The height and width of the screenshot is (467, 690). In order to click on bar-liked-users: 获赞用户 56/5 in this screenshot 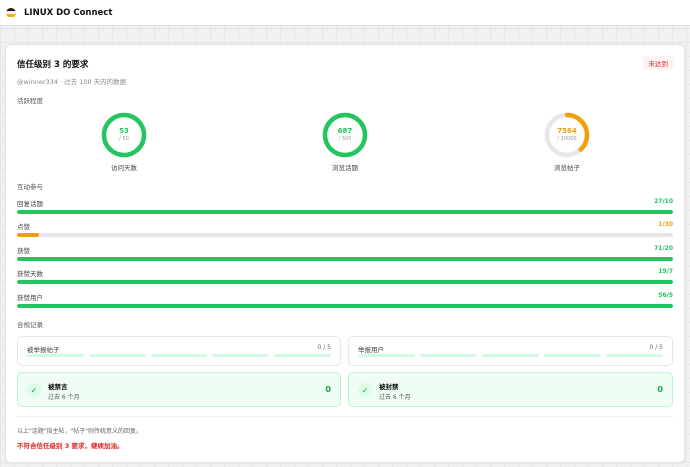, I will do `click(345, 300)`.